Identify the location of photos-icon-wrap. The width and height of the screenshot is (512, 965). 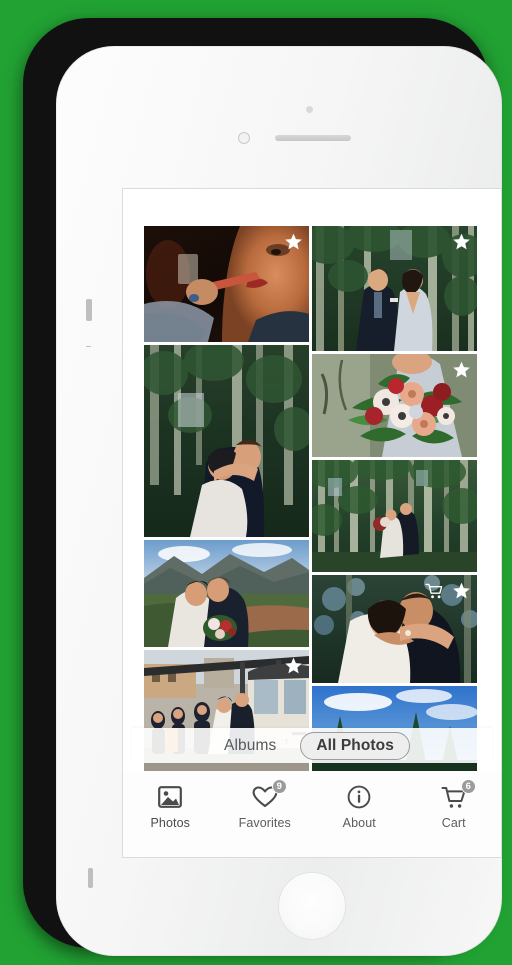
(170, 797).